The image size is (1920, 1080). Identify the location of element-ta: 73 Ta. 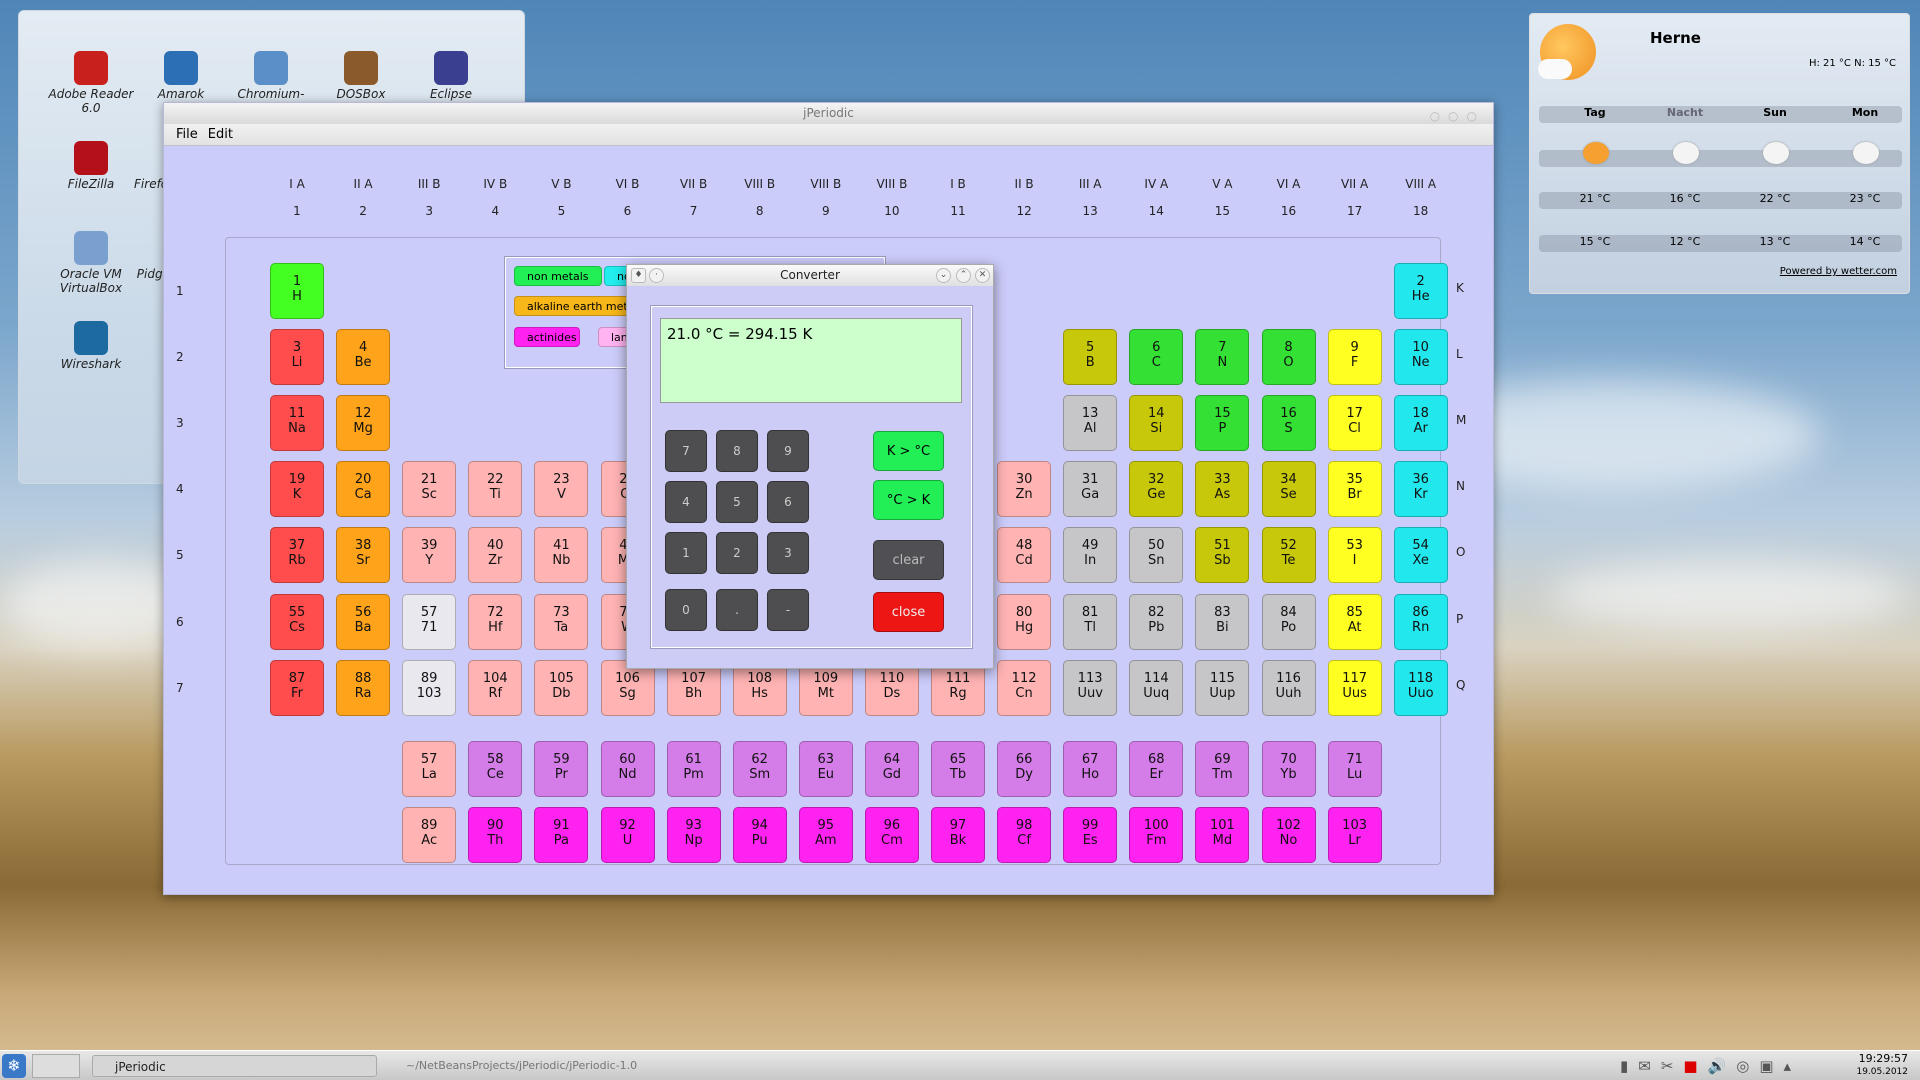
(561, 621).